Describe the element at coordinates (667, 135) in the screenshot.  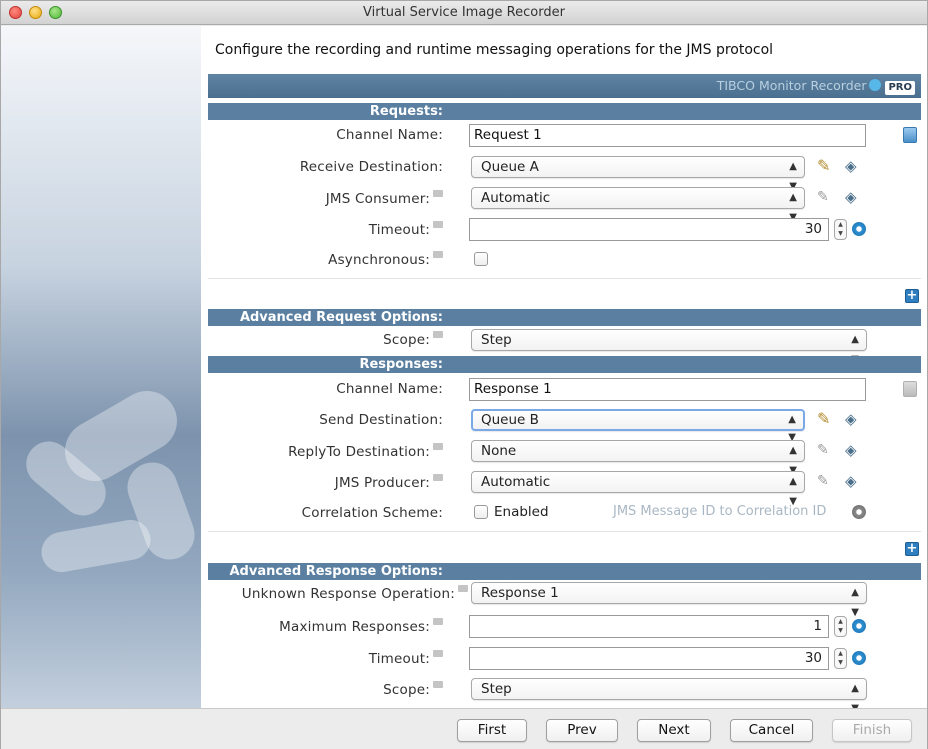
I see `request-channel-name-input: Request 1` at that location.